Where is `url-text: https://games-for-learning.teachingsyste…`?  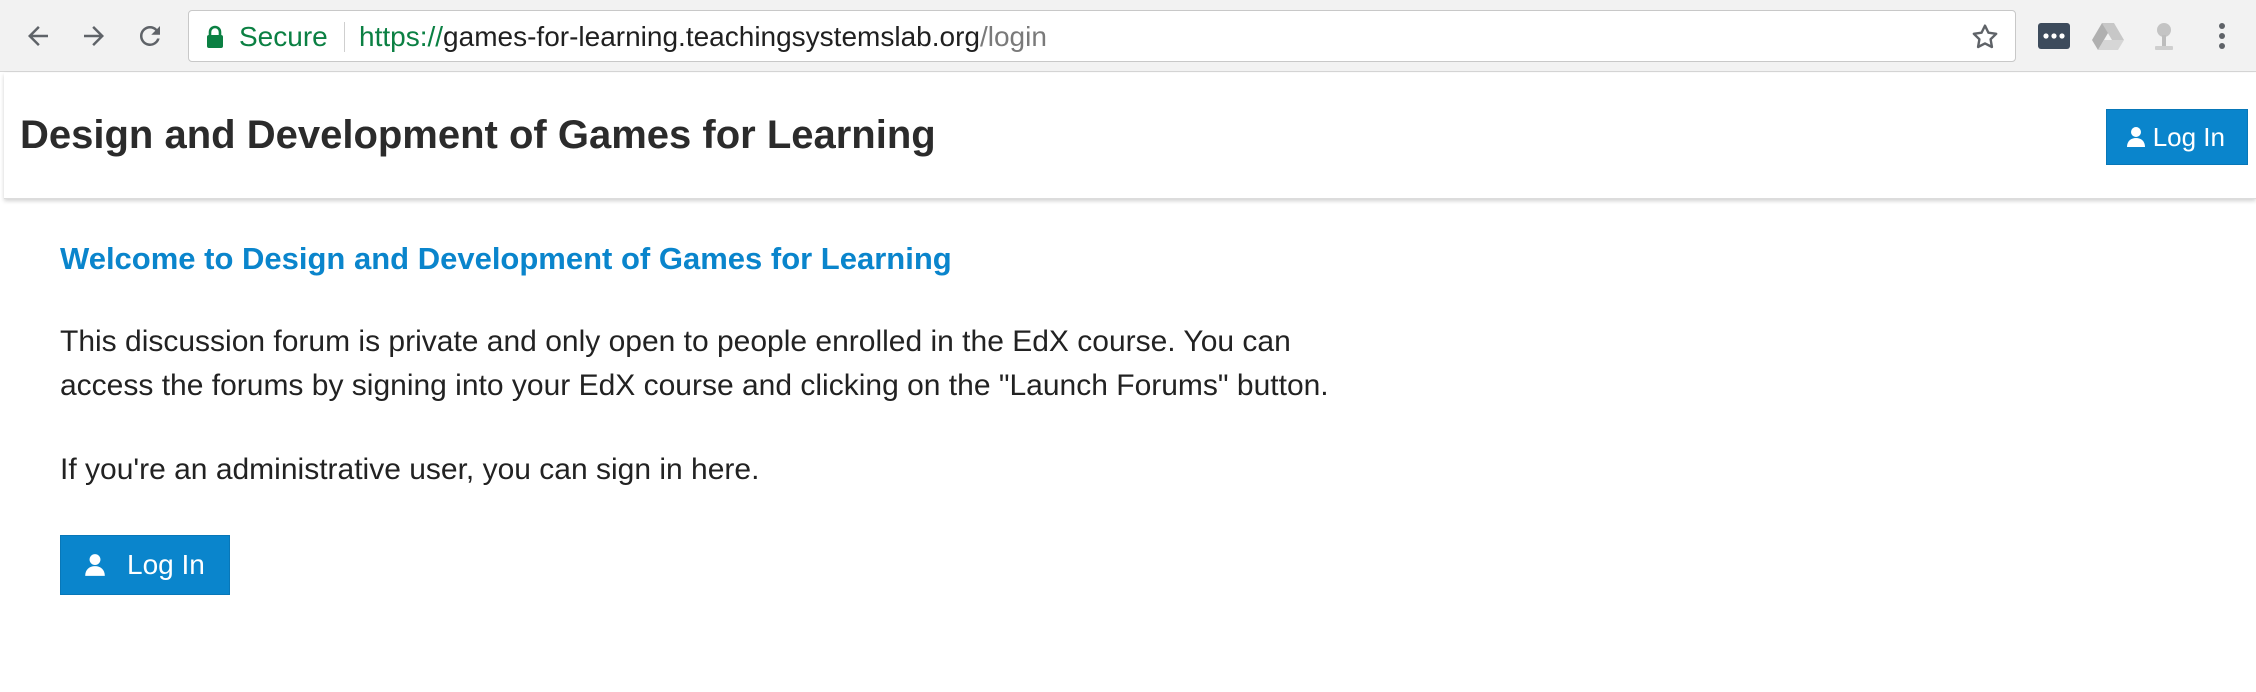
url-text: https://games-for-learning.teachingsyste… is located at coordinates (703, 37).